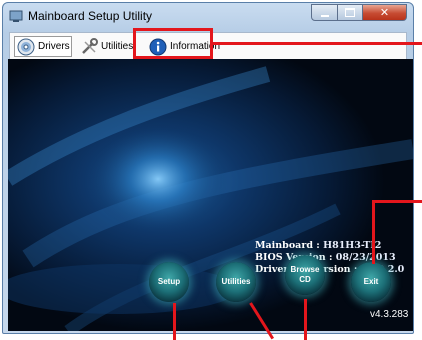 The width and height of the screenshot is (422, 340). Describe the element at coordinates (365, 257) in the screenshot. I see `bios-value: 08/23/2013` at that location.